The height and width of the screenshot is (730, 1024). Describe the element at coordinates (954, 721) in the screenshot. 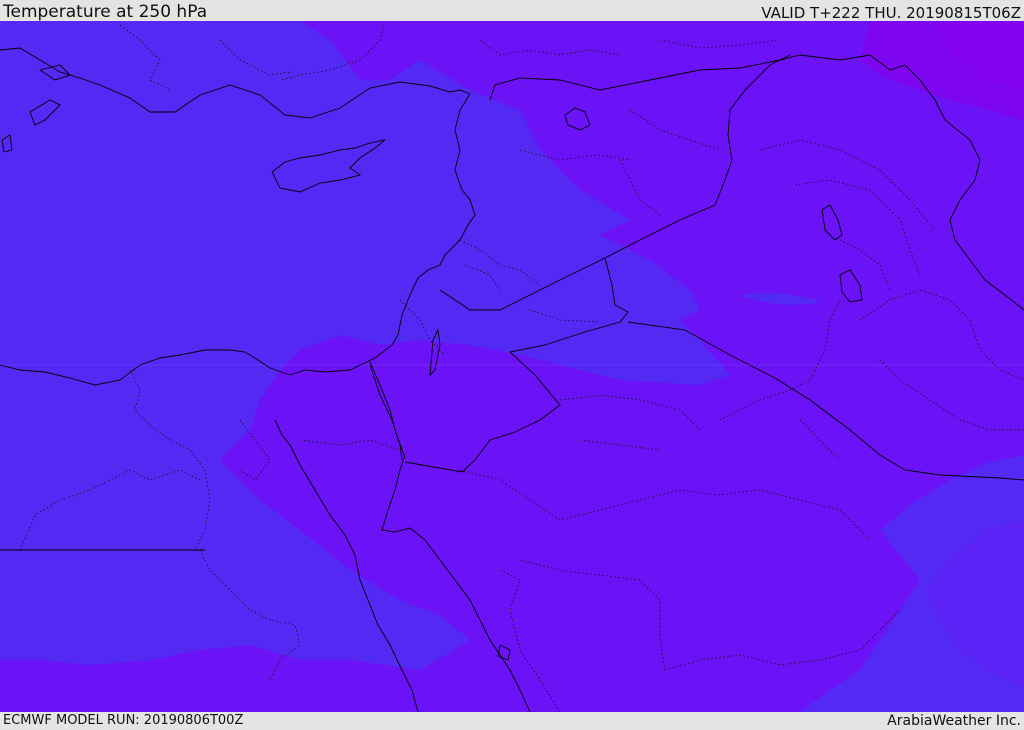

I see `credit: ArabiaWeather Inc.` at that location.